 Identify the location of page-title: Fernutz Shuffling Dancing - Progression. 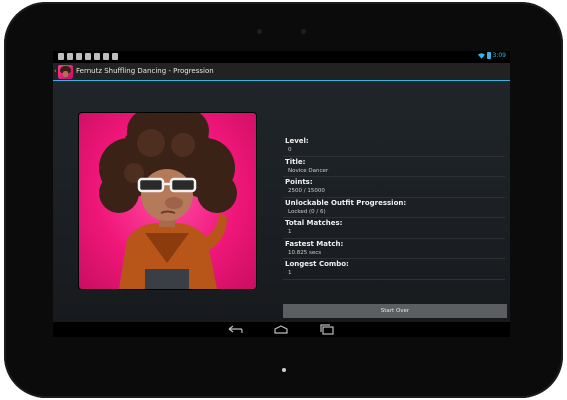
(145, 71).